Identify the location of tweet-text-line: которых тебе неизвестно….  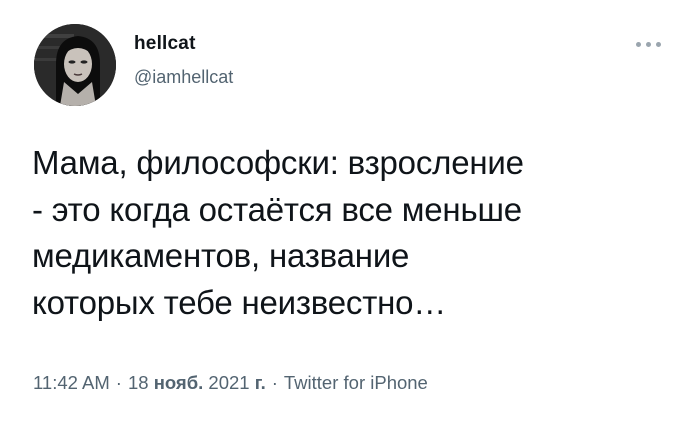
(239, 302).